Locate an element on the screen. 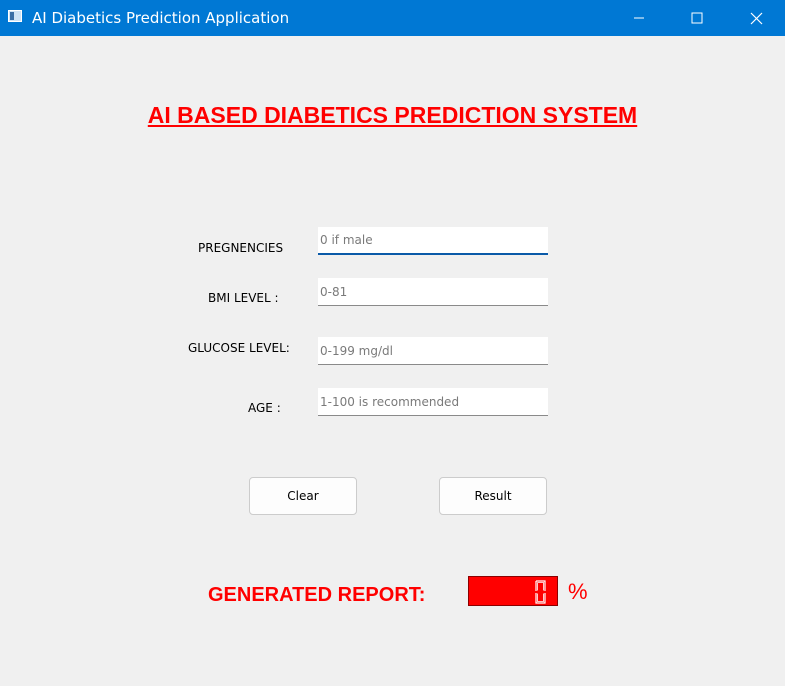 The height and width of the screenshot is (686, 785). age-field is located at coordinates (433, 402).